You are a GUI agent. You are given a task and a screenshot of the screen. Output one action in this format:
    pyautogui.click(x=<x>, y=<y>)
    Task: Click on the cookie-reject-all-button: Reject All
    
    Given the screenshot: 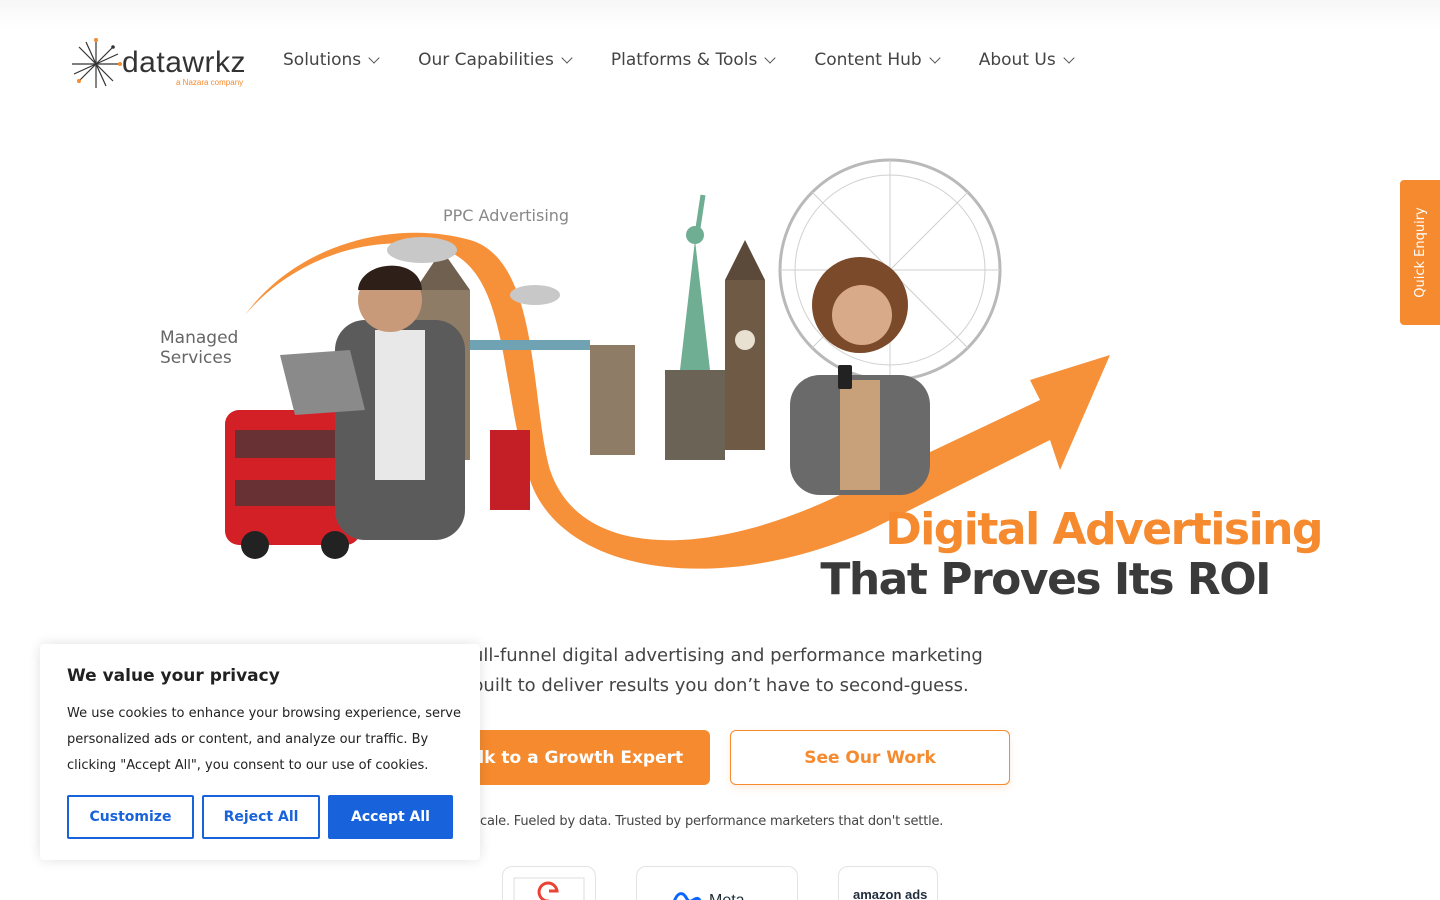 What is the action you would take?
    pyautogui.click(x=261, y=817)
    